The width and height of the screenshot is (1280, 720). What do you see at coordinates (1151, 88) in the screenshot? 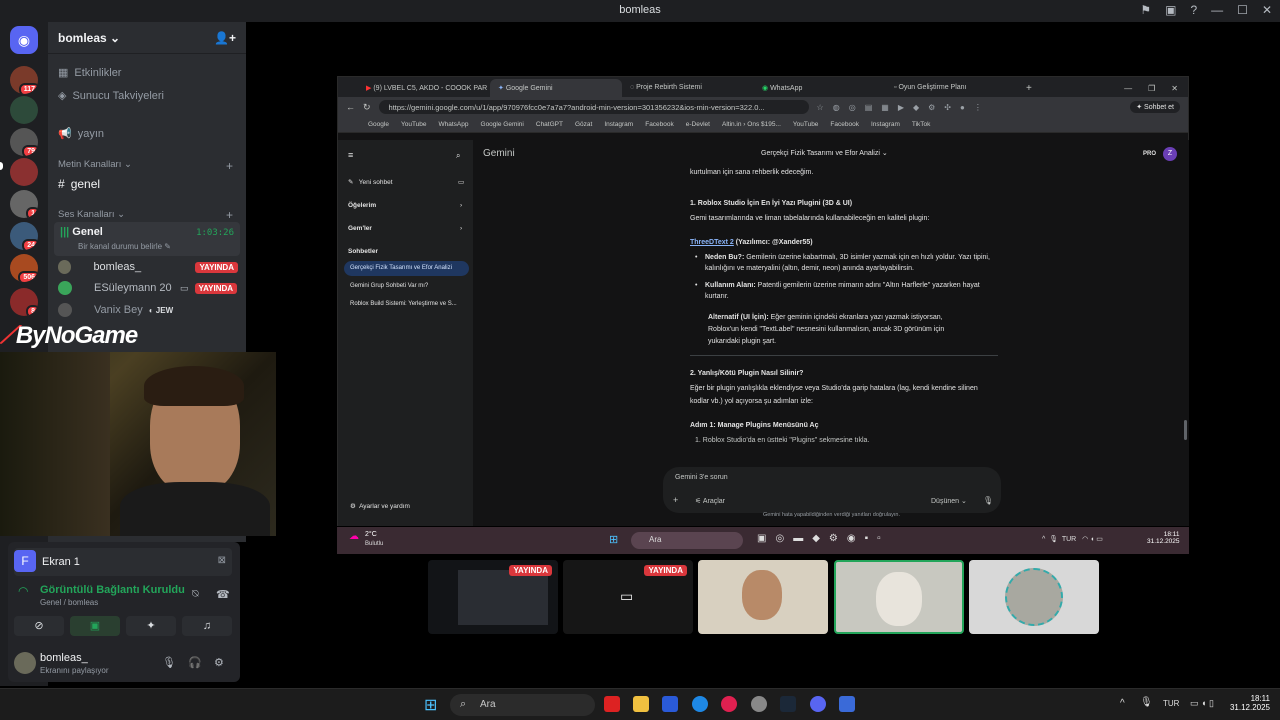
I see `restore-icon: ❐` at bounding box center [1151, 88].